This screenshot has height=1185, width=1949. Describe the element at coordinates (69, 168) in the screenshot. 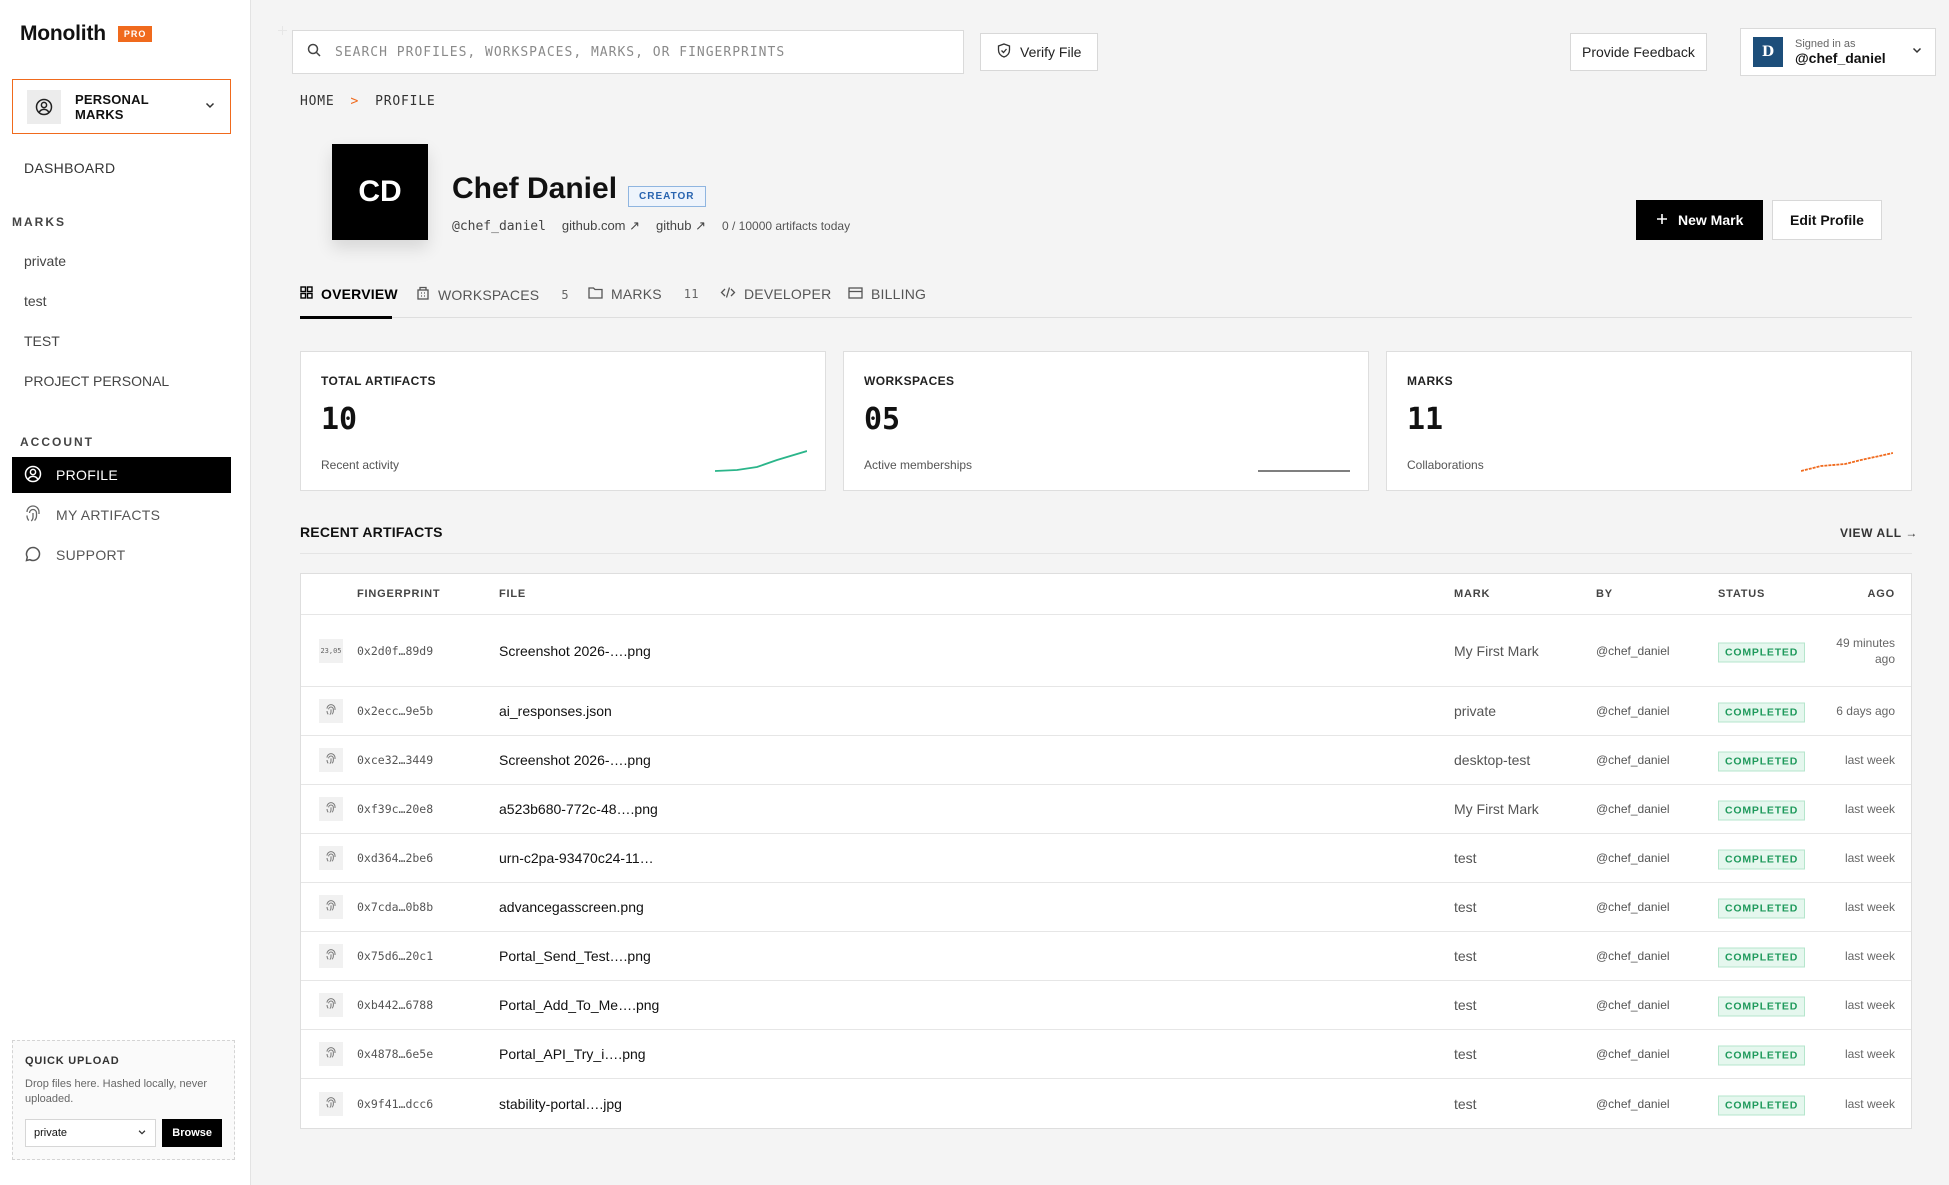

I see `sidebar-item-dashboard: DASHBOARD` at that location.